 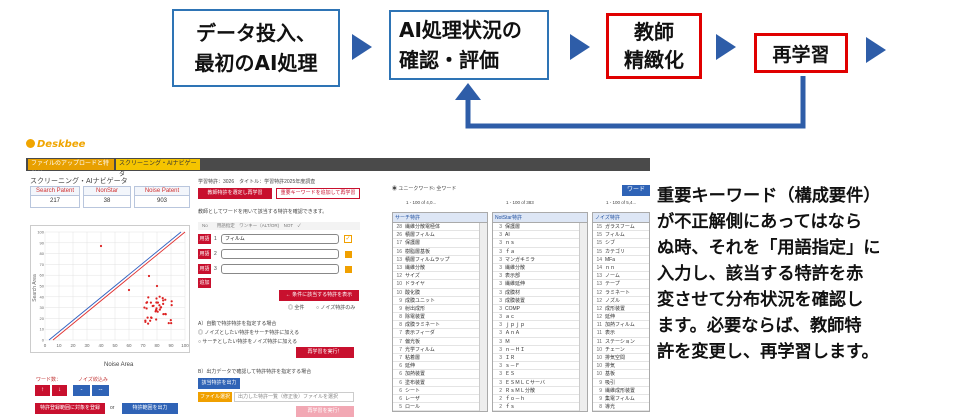 What do you see at coordinates (100, 390) in the screenshot?
I see `filter-double-minus-button: --` at bounding box center [100, 390].